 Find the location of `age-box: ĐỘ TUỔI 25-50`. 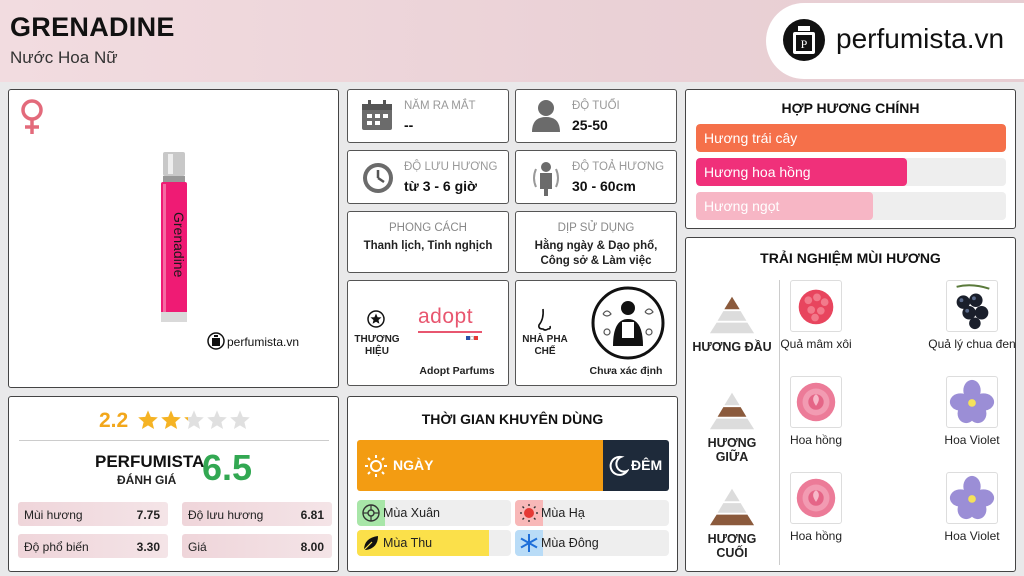

age-box: ĐỘ TUỔI 25-50 is located at coordinates (596, 116).